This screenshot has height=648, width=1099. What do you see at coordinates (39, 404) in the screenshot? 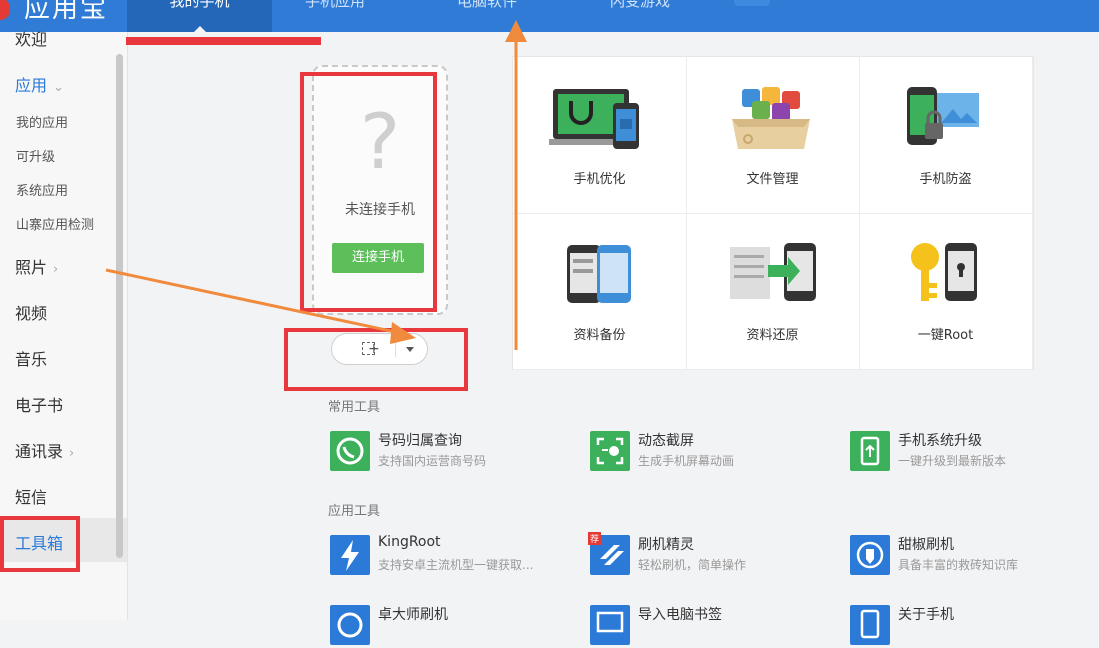
I see `sidebar-item-ebooks: 电子书` at bounding box center [39, 404].